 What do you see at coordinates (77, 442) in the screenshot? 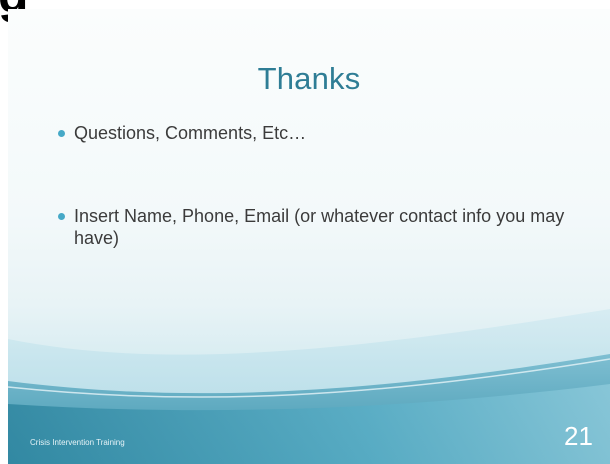
I see `slide-footer: Crisis Intervention Training` at bounding box center [77, 442].